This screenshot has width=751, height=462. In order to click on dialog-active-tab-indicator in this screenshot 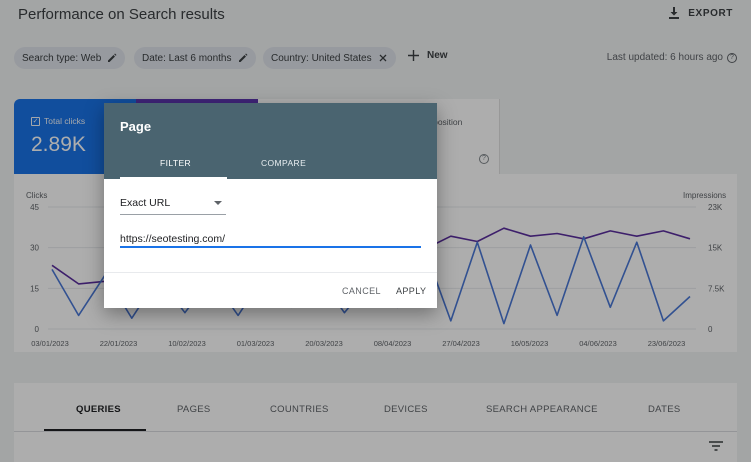, I will do `click(173, 178)`.